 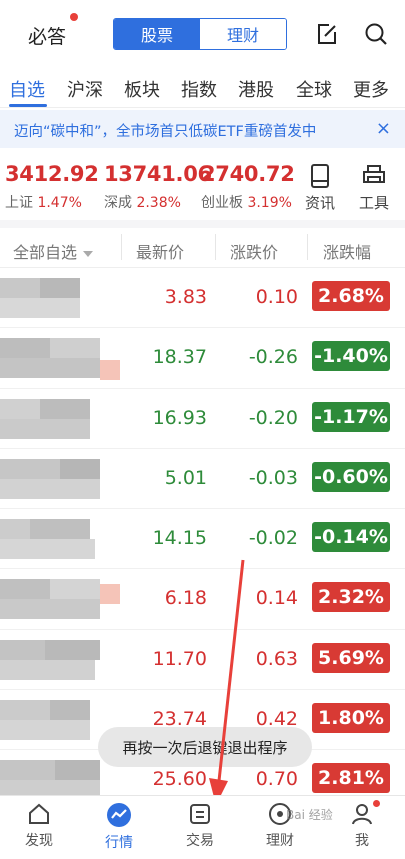 What do you see at coordinates (362, 841) in the screenshot?
I see `nav-label: 我` at bounding box center [362, 841].